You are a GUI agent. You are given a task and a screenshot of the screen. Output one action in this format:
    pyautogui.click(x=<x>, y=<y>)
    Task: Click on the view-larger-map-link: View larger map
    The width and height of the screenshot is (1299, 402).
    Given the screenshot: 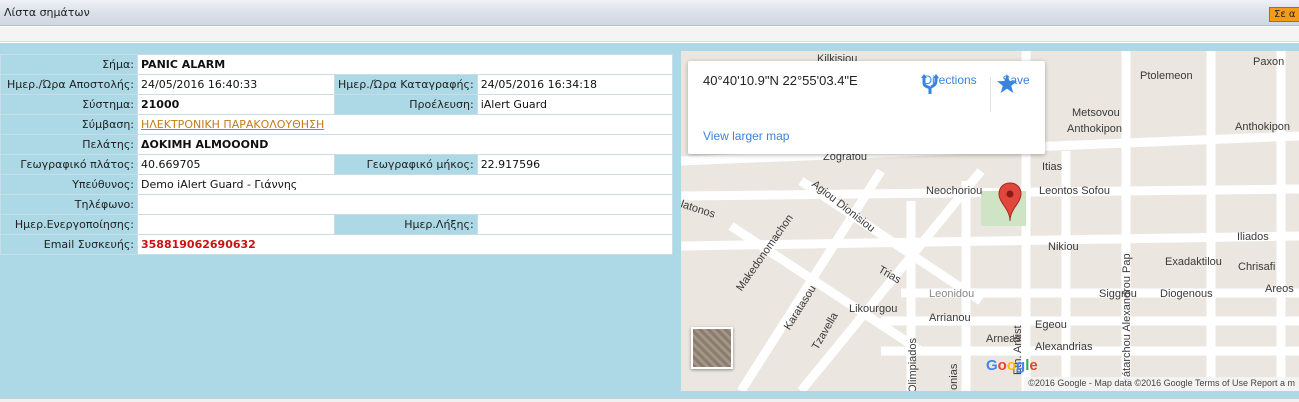 What is the action you would take?
    pyautogui.click(x=746, y=136)
    